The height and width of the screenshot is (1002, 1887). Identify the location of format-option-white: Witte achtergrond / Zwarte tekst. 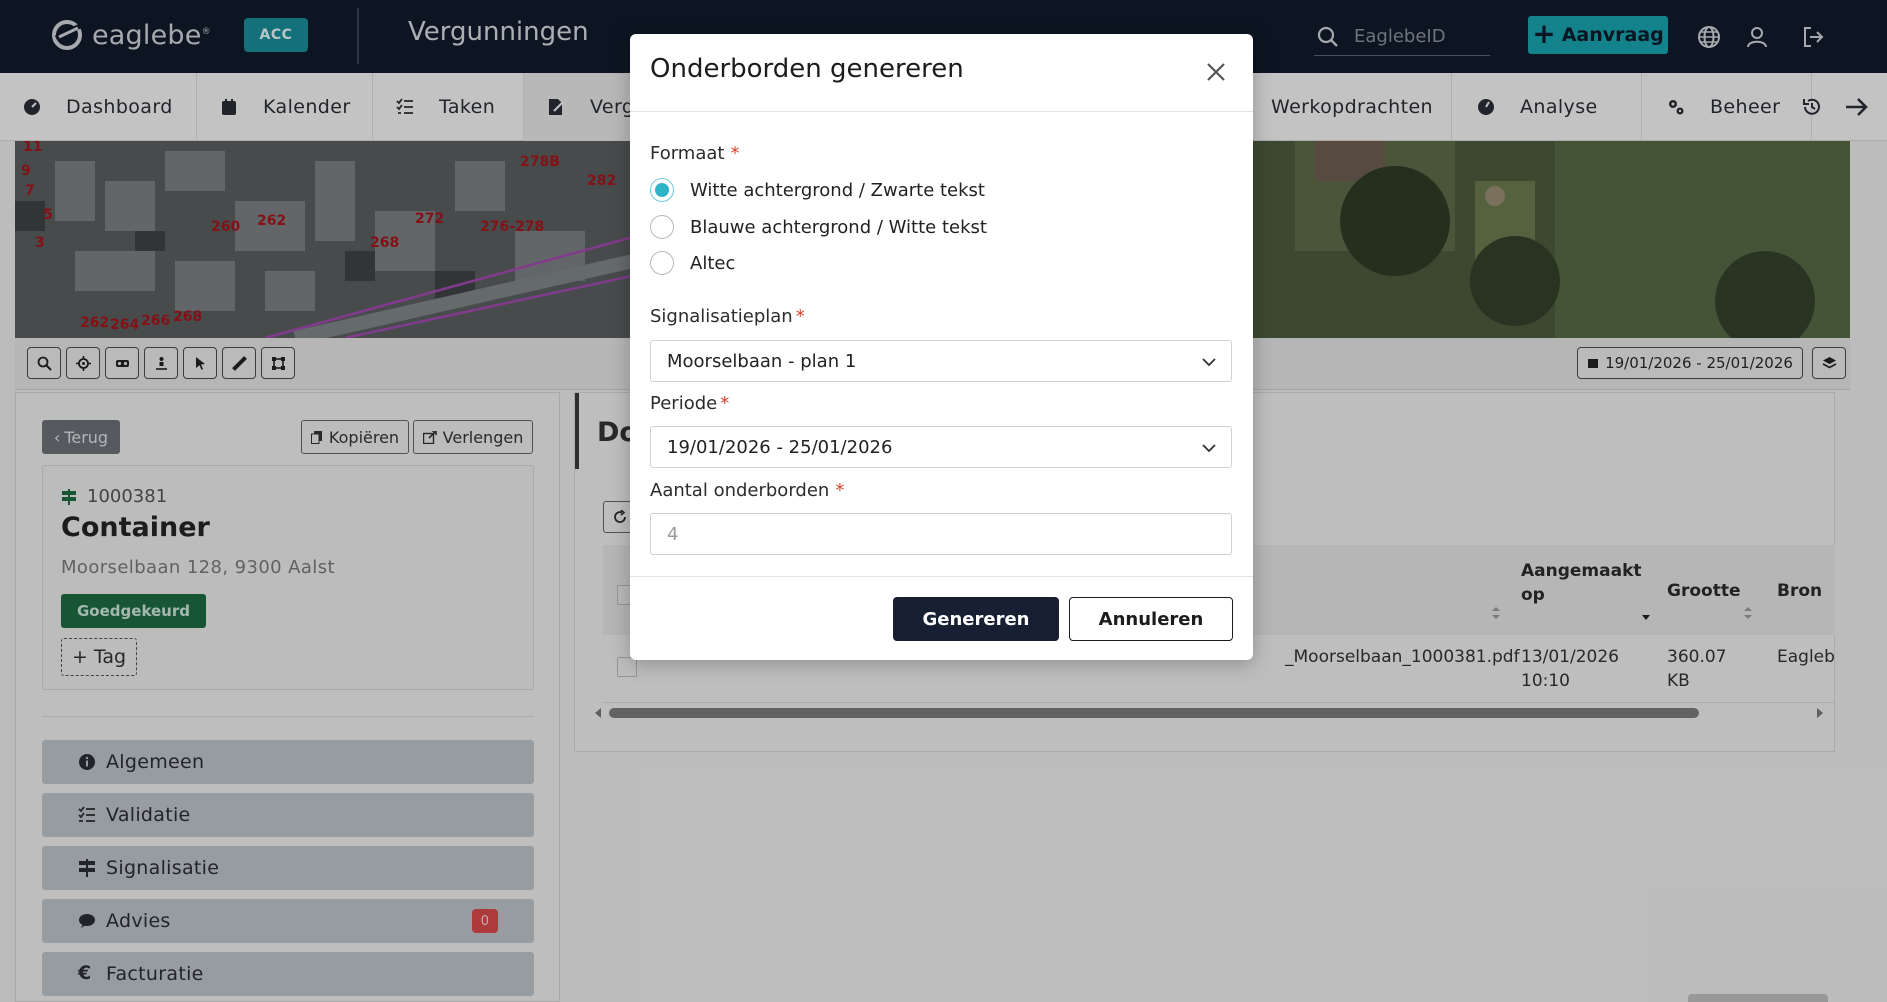
(817, 190).